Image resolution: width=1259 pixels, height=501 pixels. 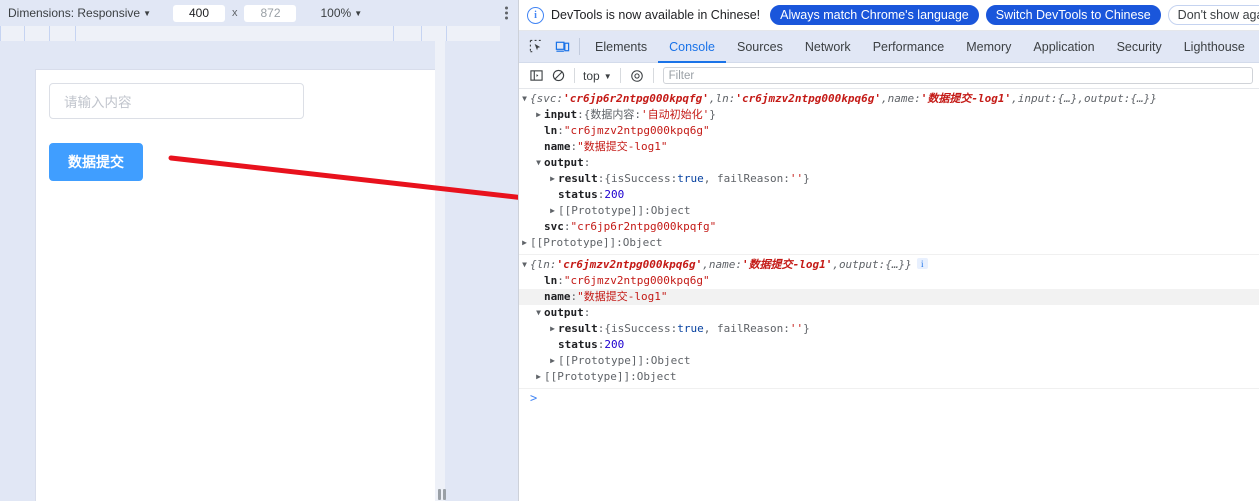 I want to click on console-filter-placeholder: Filter, so click(x=681, y=75).